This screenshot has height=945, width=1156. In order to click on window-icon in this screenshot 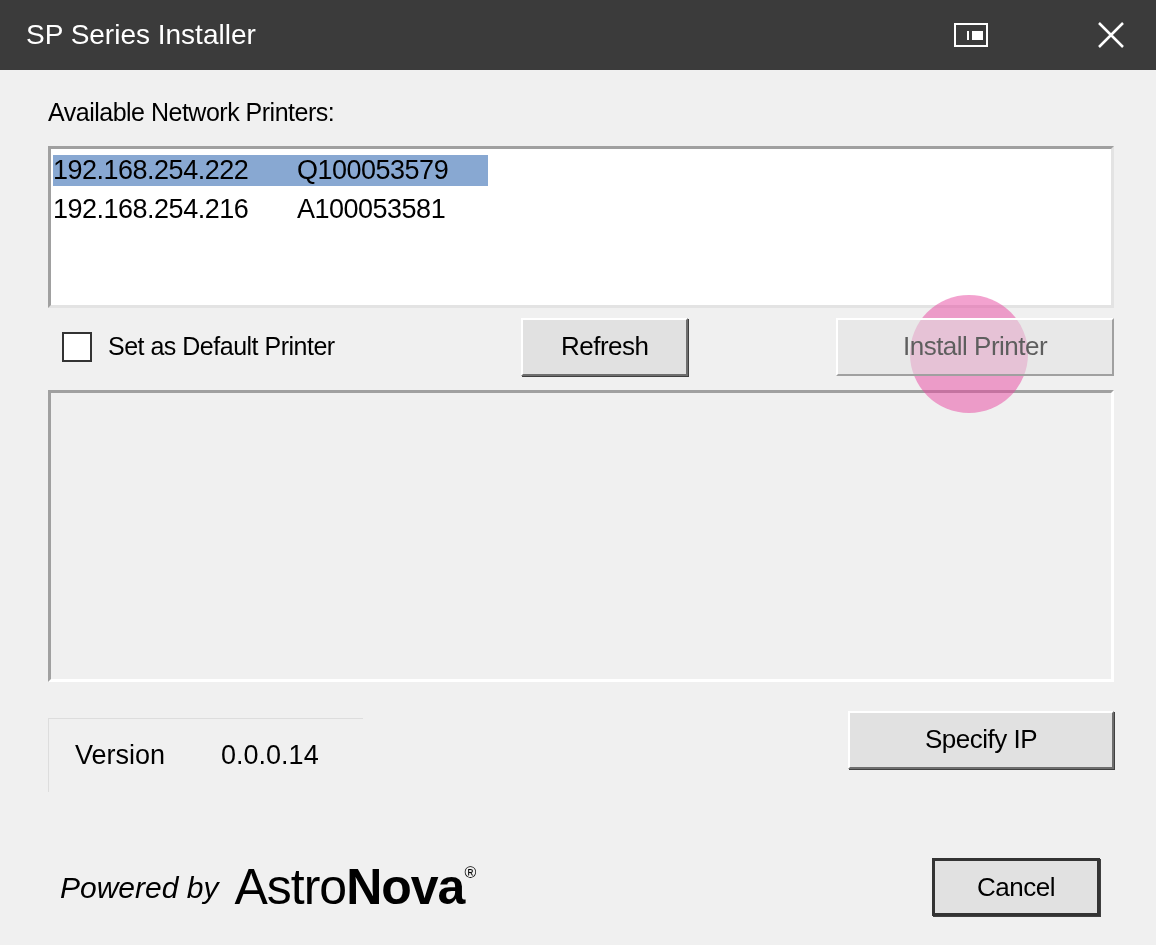, I will do `click(971, 35)`.